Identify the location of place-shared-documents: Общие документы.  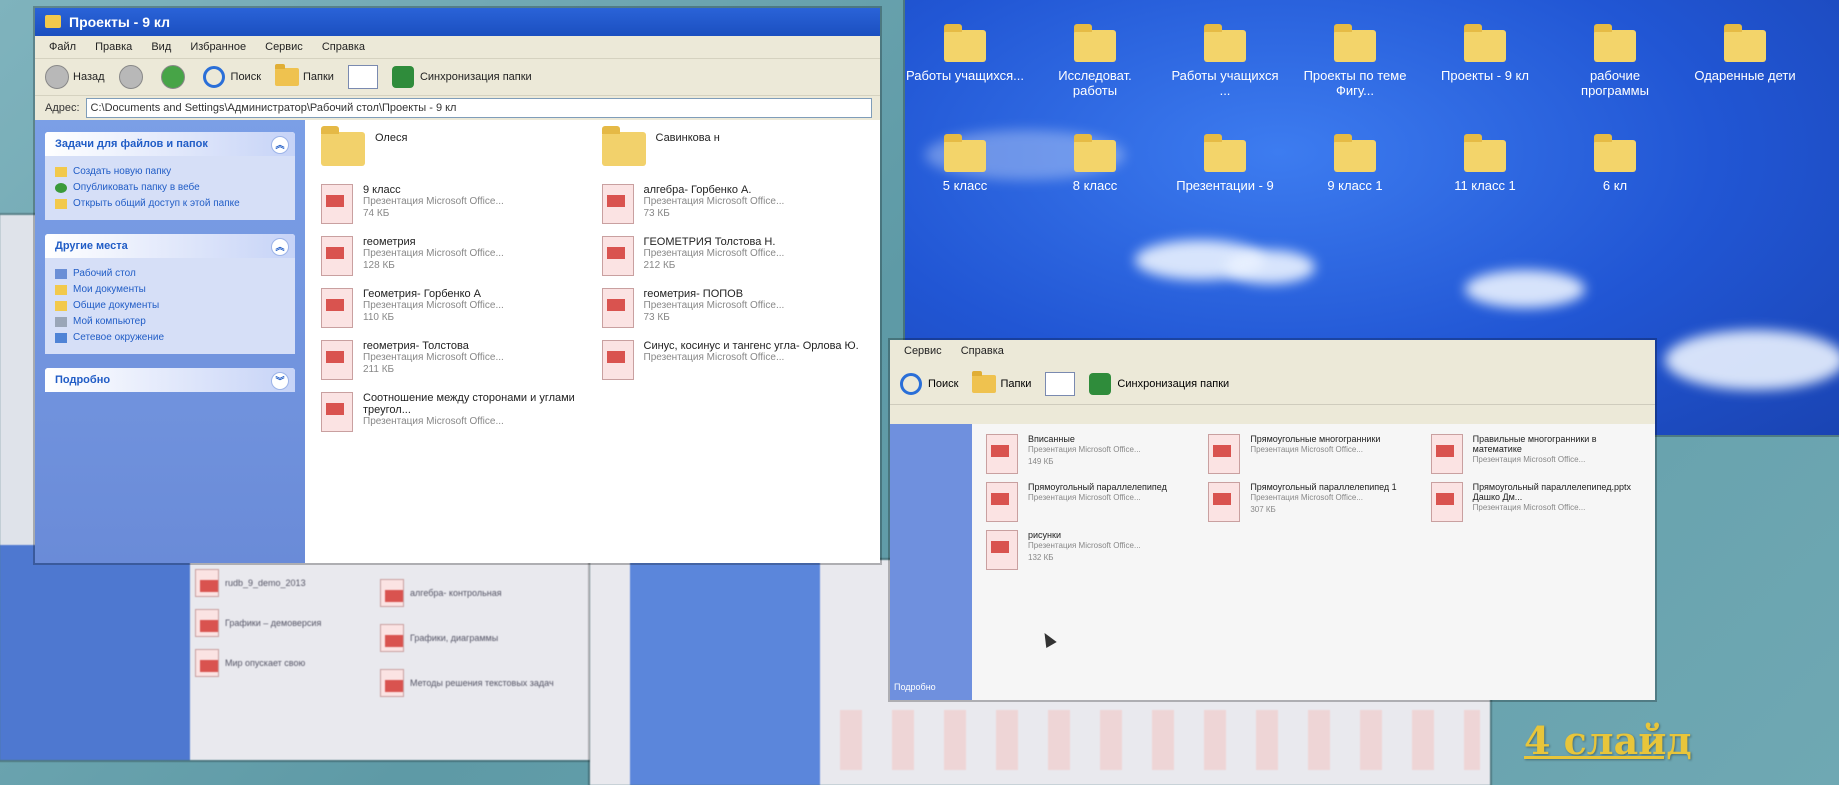
(170, 306).